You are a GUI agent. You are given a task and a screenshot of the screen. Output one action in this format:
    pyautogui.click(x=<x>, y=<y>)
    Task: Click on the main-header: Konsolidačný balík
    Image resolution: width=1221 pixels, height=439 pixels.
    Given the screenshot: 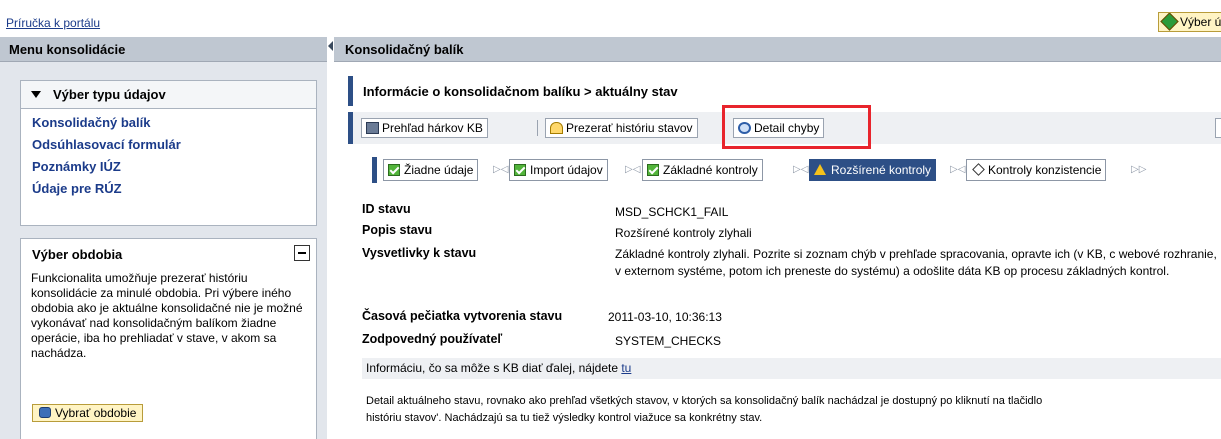 What is the action you would take?
    pyautogui.click(x=777, y=49)
    